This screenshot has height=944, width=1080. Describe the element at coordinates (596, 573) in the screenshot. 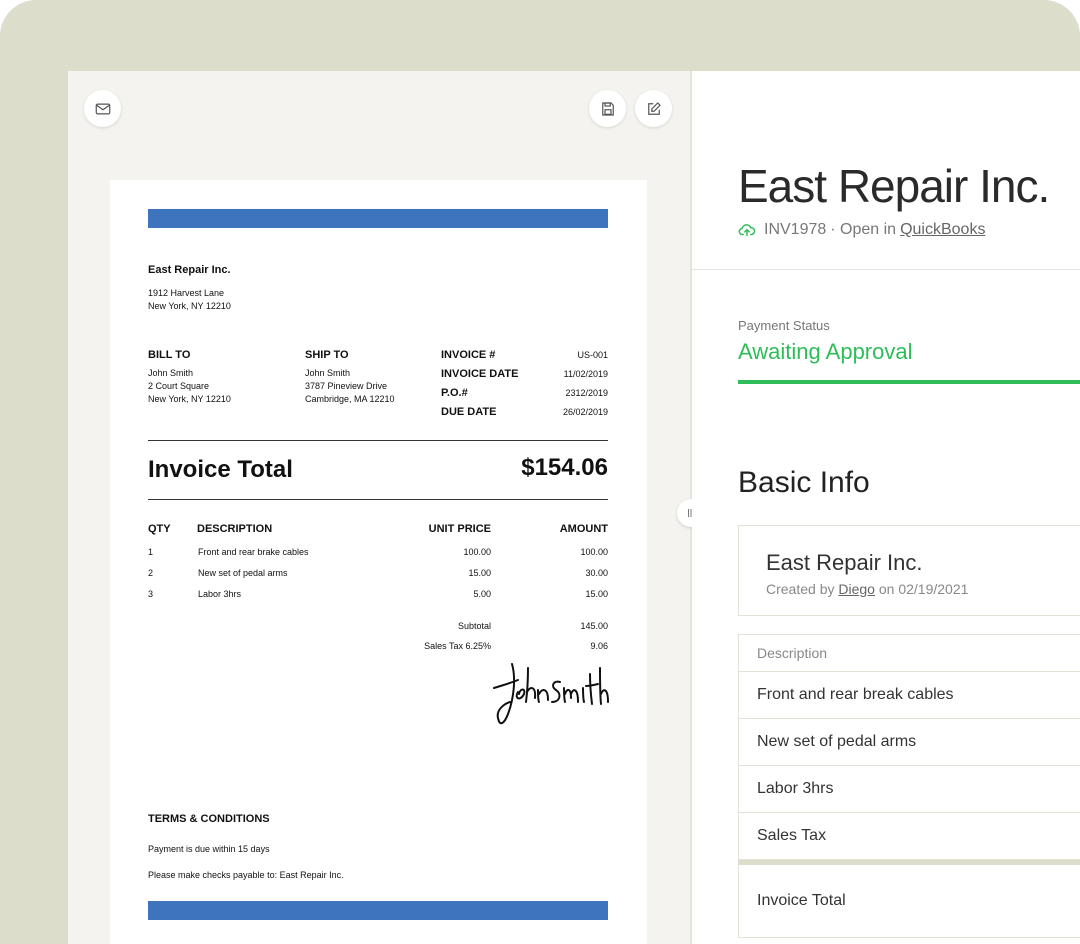

I see `item-amount: 30.00` at that location.